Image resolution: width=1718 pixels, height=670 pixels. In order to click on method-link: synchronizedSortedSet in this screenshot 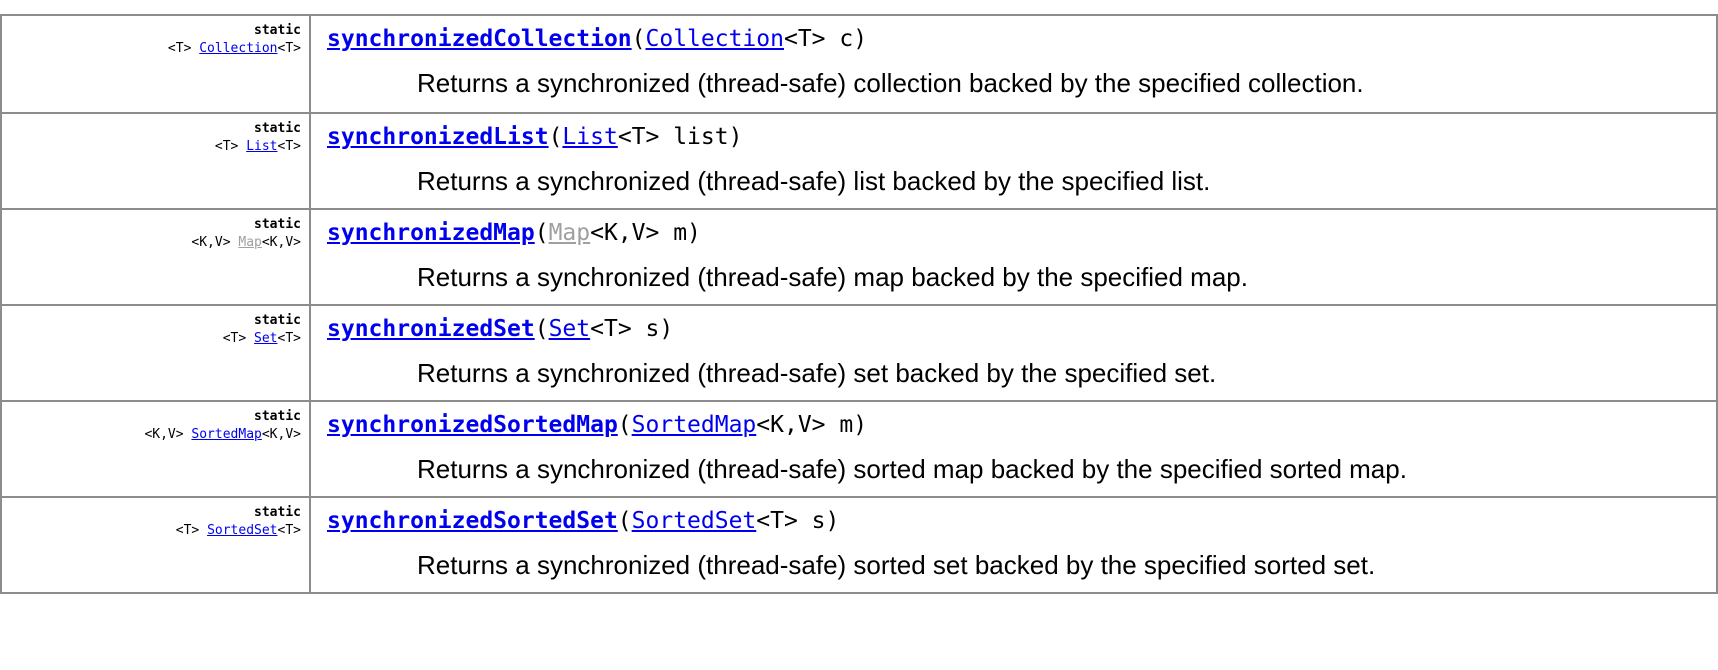, I will do `click(472, 521)`.